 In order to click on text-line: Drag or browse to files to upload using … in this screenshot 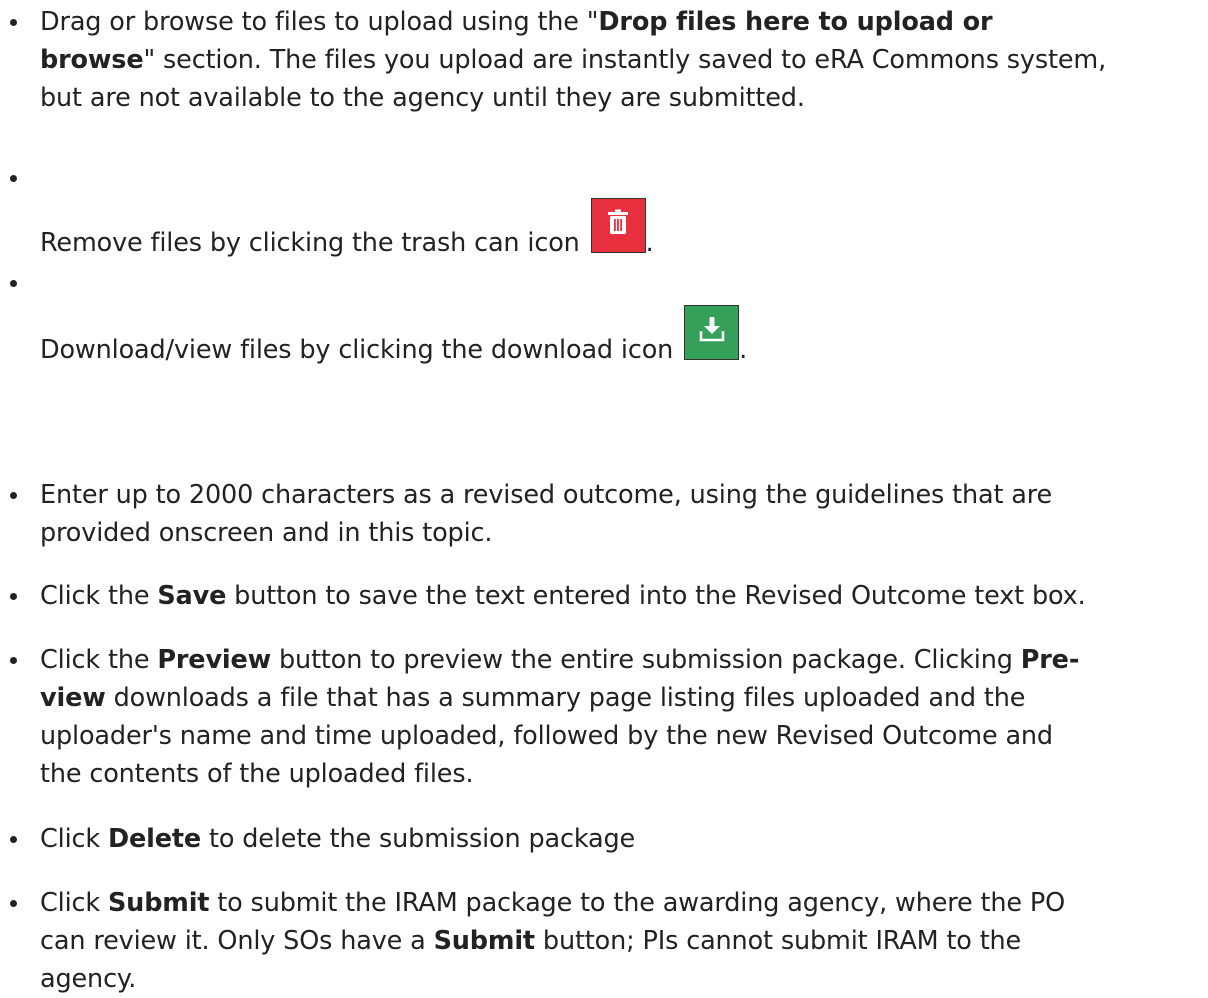, I will do `click(620, 22)`.